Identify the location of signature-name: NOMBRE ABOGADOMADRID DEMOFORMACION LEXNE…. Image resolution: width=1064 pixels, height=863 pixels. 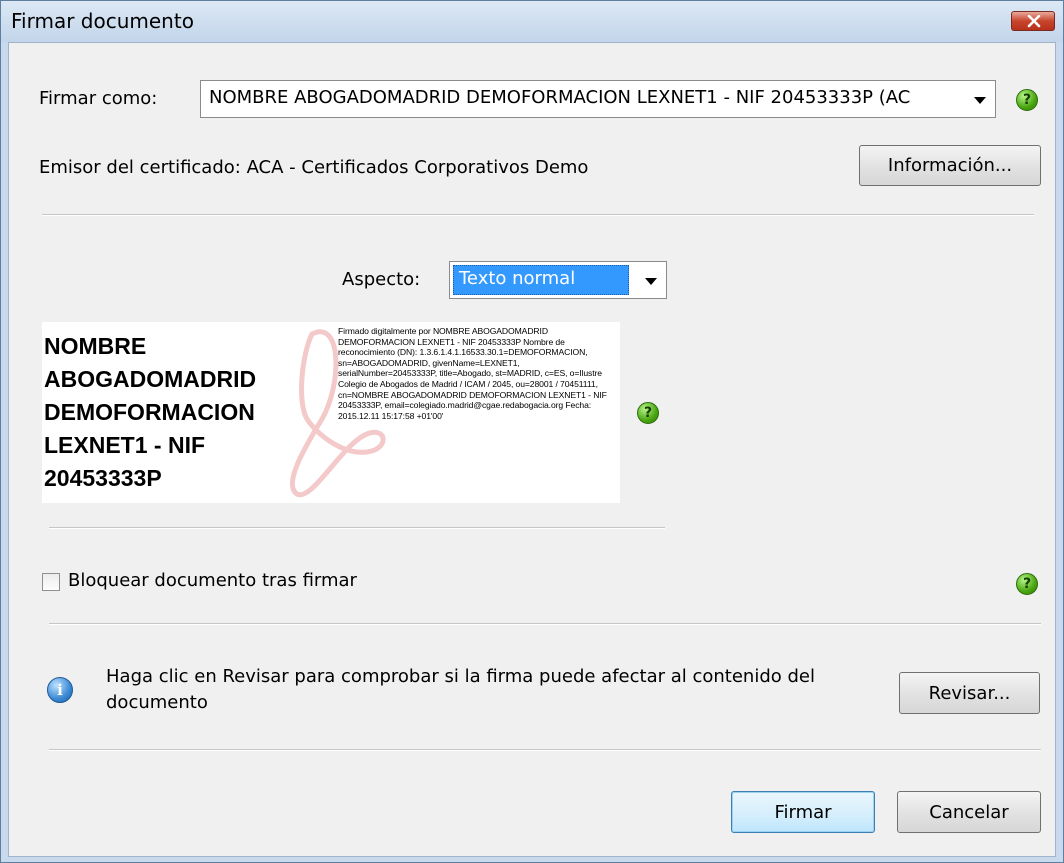
(150, 412).